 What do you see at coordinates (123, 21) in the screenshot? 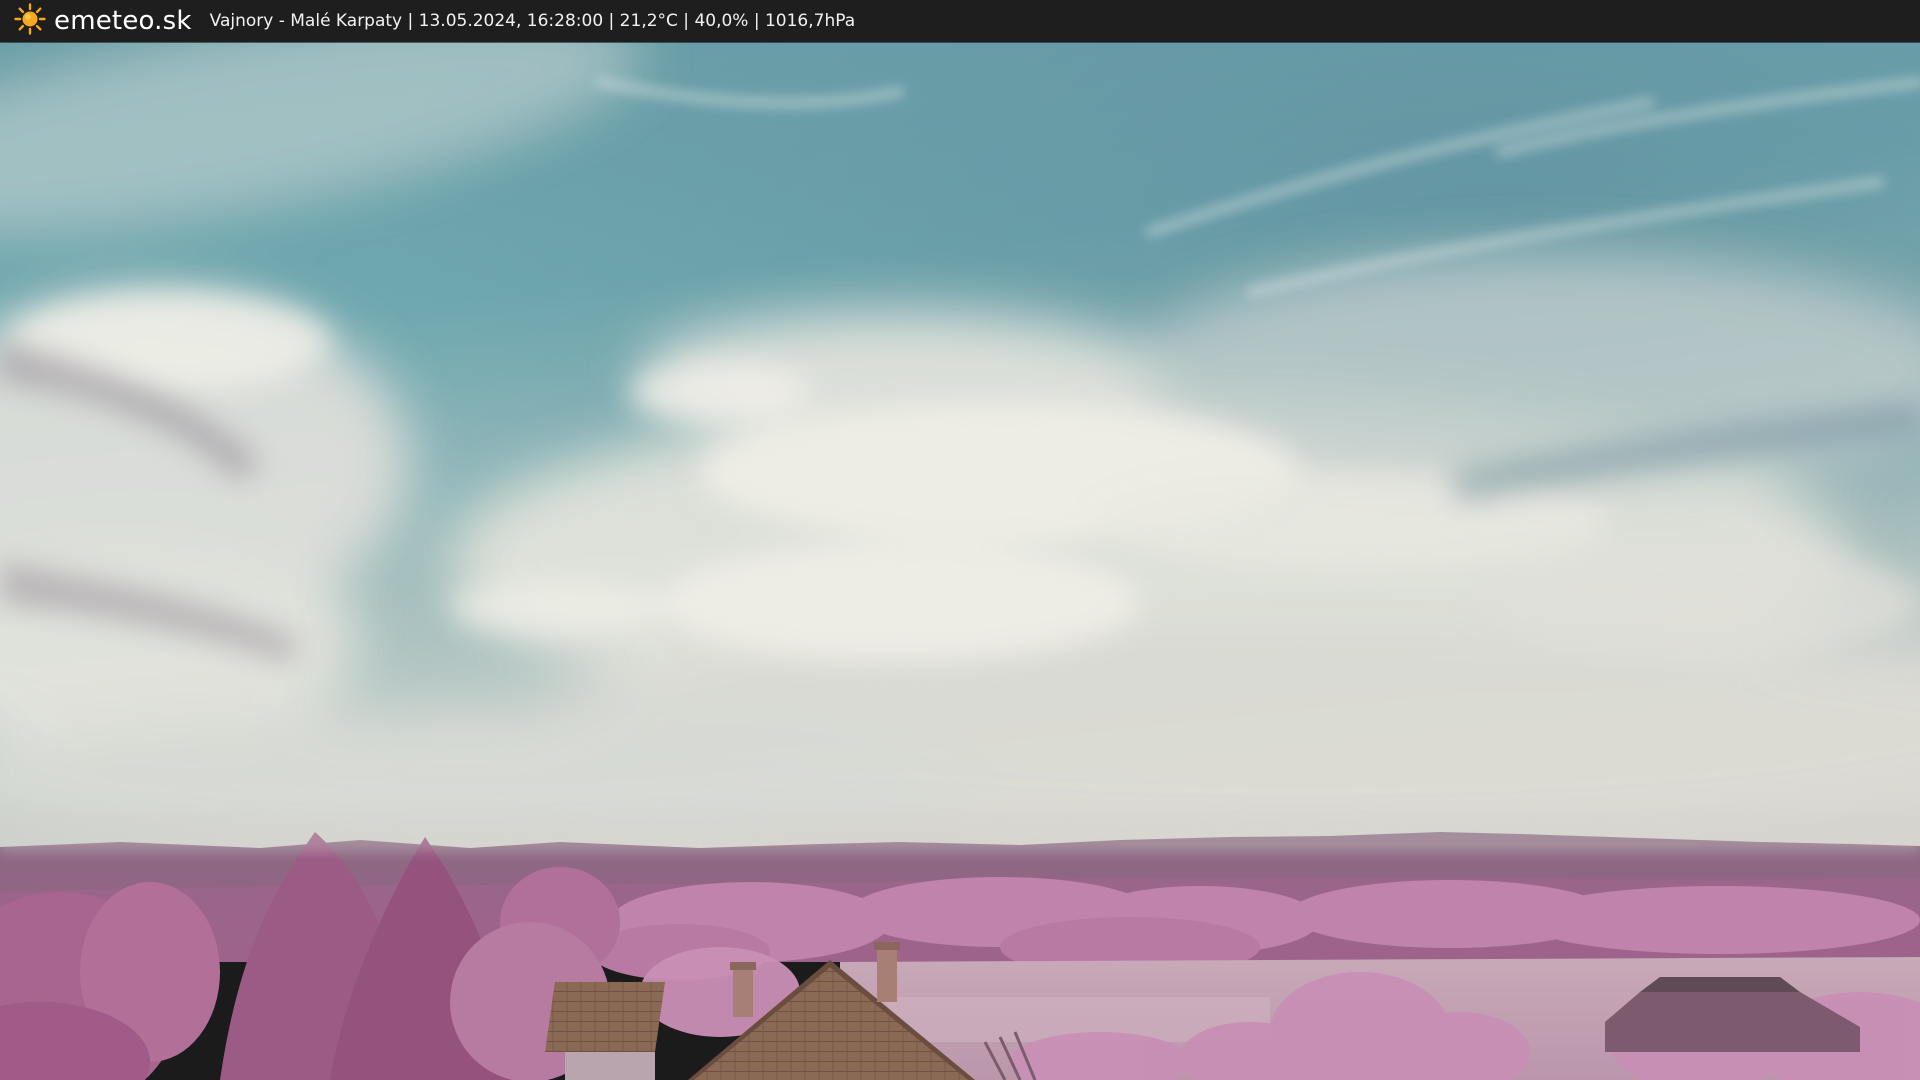
I see `brand-name: emeteo.sk` at bounding box center [123, 21].